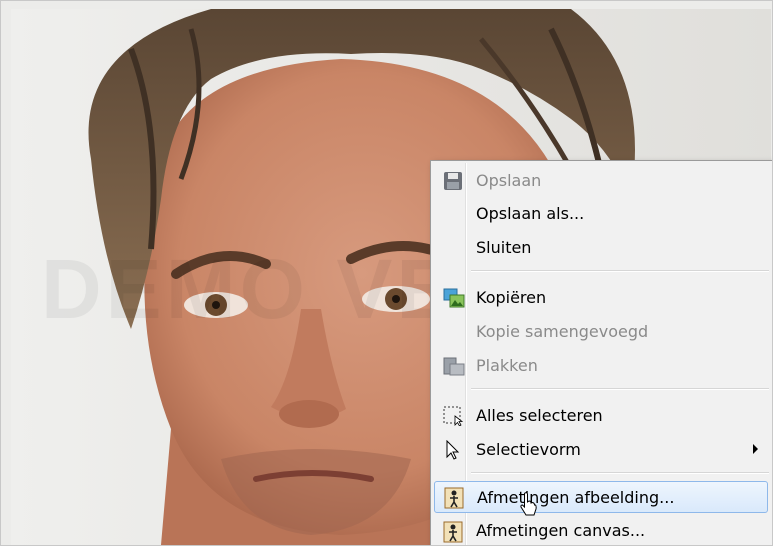  What do you see at coordinates (453, 532) in the screenshot?
I see `canvas-size-icon` at bounding box center [453, 532].